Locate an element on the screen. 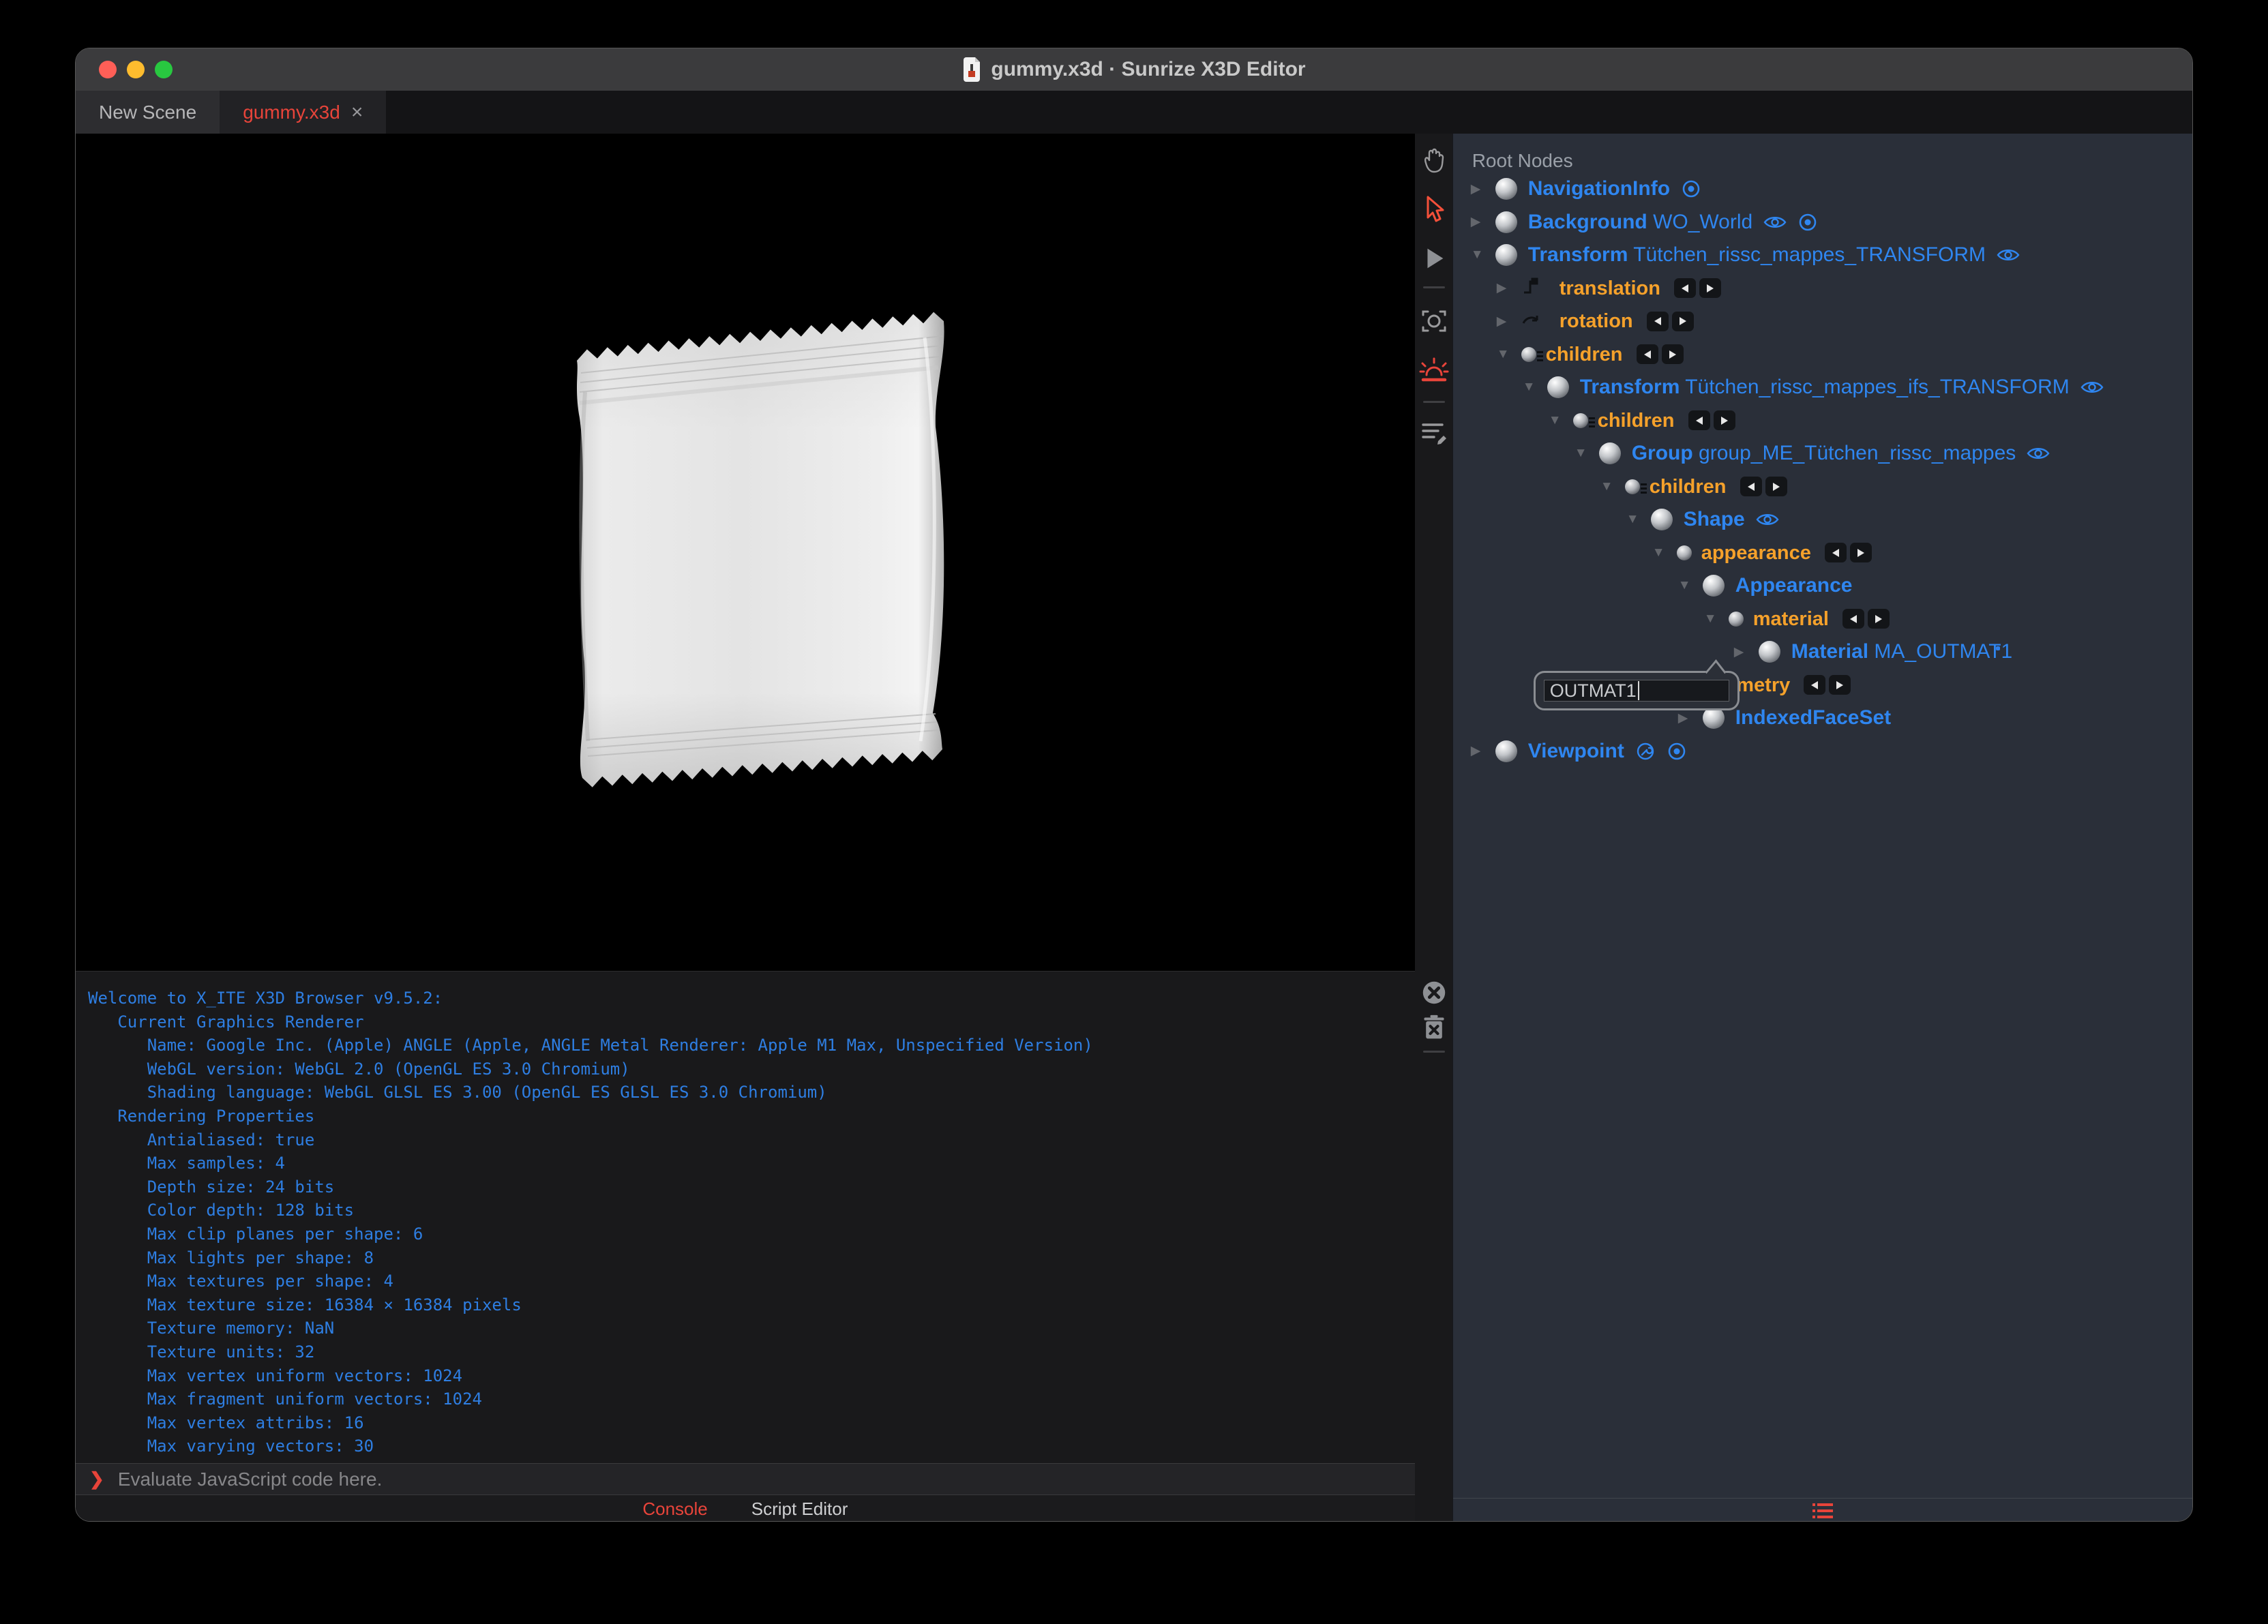  row-label: appearance is located at coordinates (1756, 553).